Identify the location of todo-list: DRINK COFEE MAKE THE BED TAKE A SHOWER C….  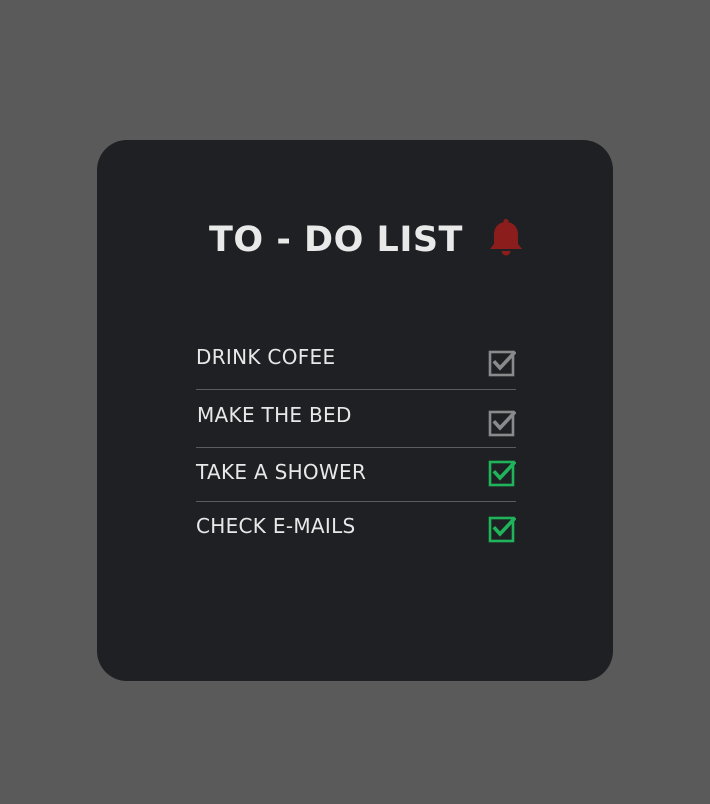
(356, 443).